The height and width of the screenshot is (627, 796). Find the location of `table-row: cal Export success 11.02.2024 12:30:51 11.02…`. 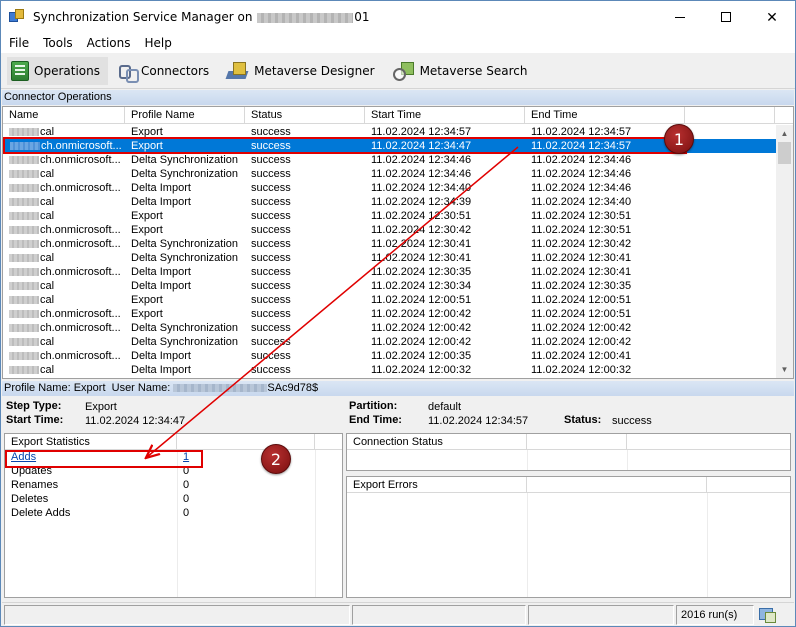

table-row: cal Export success 11.02.2024 12:30:51 11.02… is located at coordinates (390, 216).